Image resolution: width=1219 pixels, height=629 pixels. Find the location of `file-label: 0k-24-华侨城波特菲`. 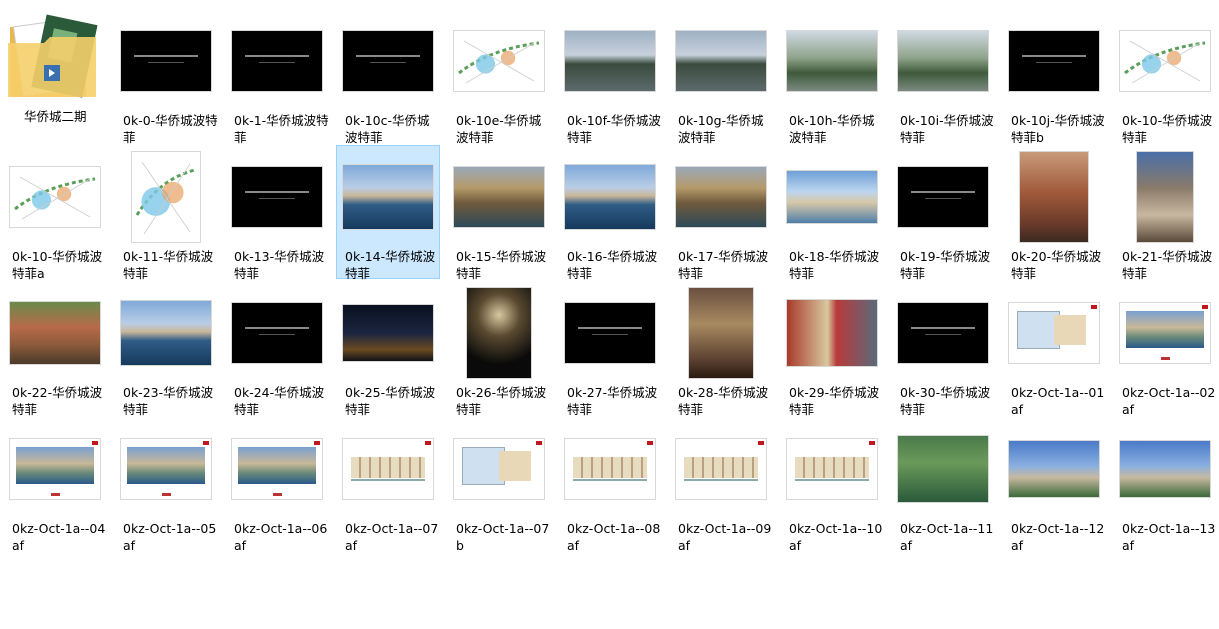

file-label: 0k-24-华侨城波特菲 is located at coordinates (279, 401).